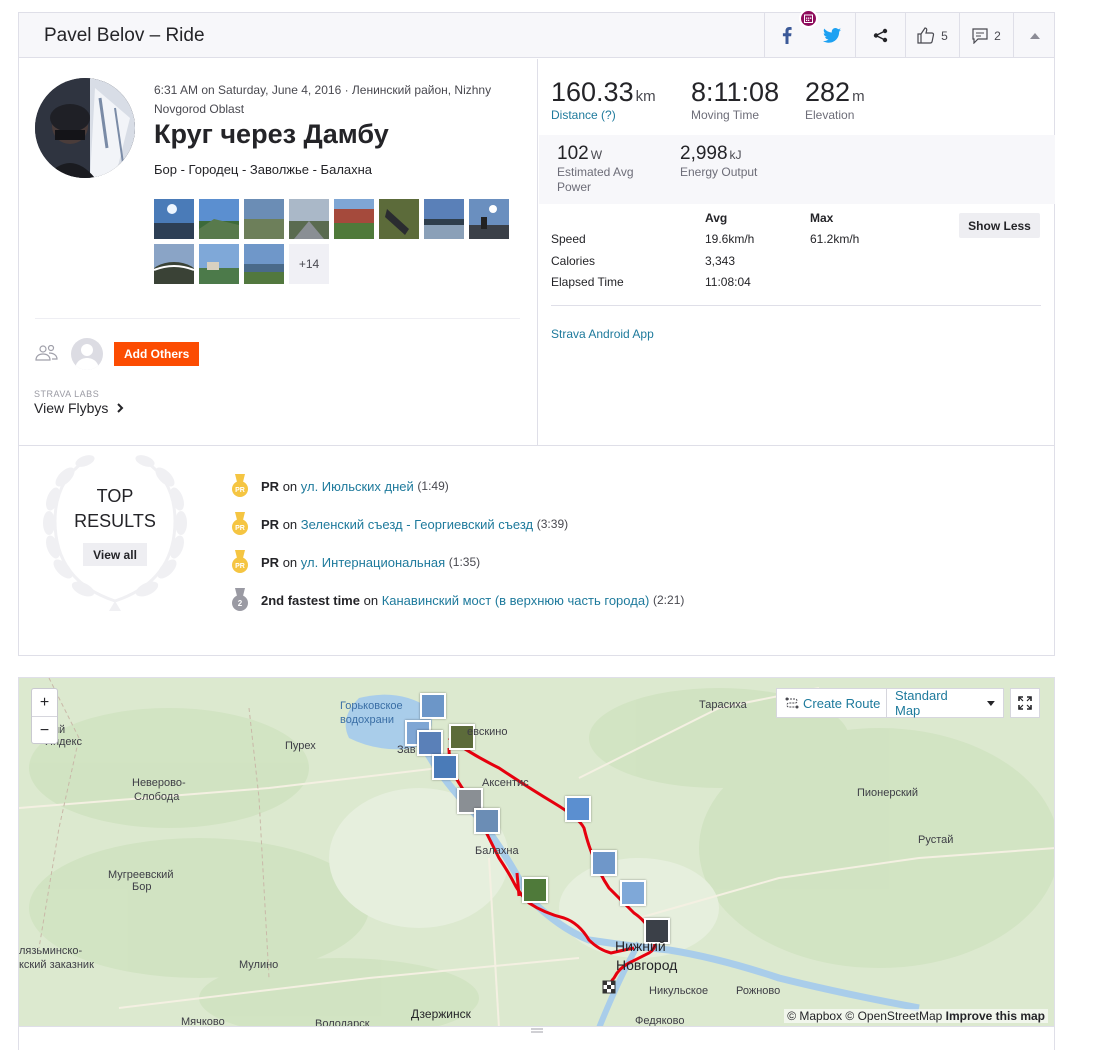 This screenshot has width=1119, height=1050. Describe the element at coordinates (44, 702) in the screenshot. I see `zoom-in-button: +` at that location.